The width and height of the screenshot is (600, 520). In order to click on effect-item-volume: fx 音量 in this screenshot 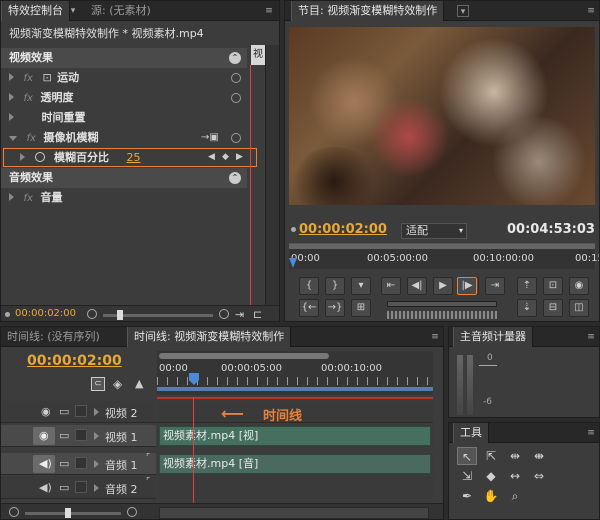, I will do `click(124, 198)`.